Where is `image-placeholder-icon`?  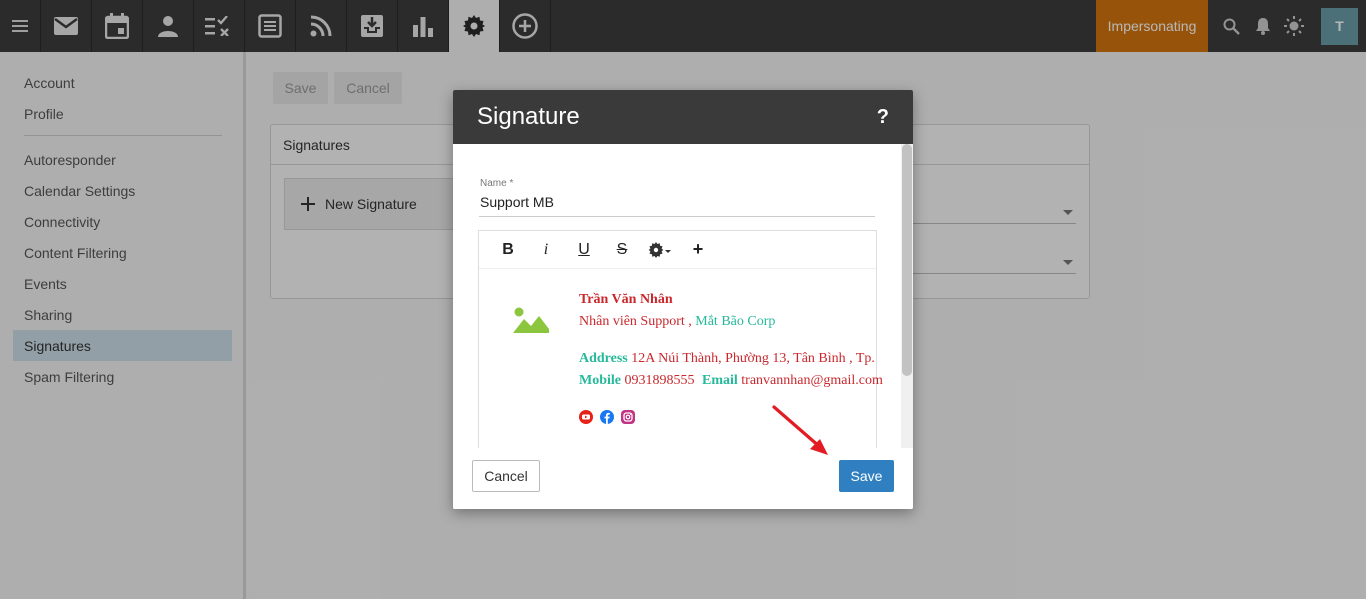 image-placeholder-icon is located at coordinates (531, 320).